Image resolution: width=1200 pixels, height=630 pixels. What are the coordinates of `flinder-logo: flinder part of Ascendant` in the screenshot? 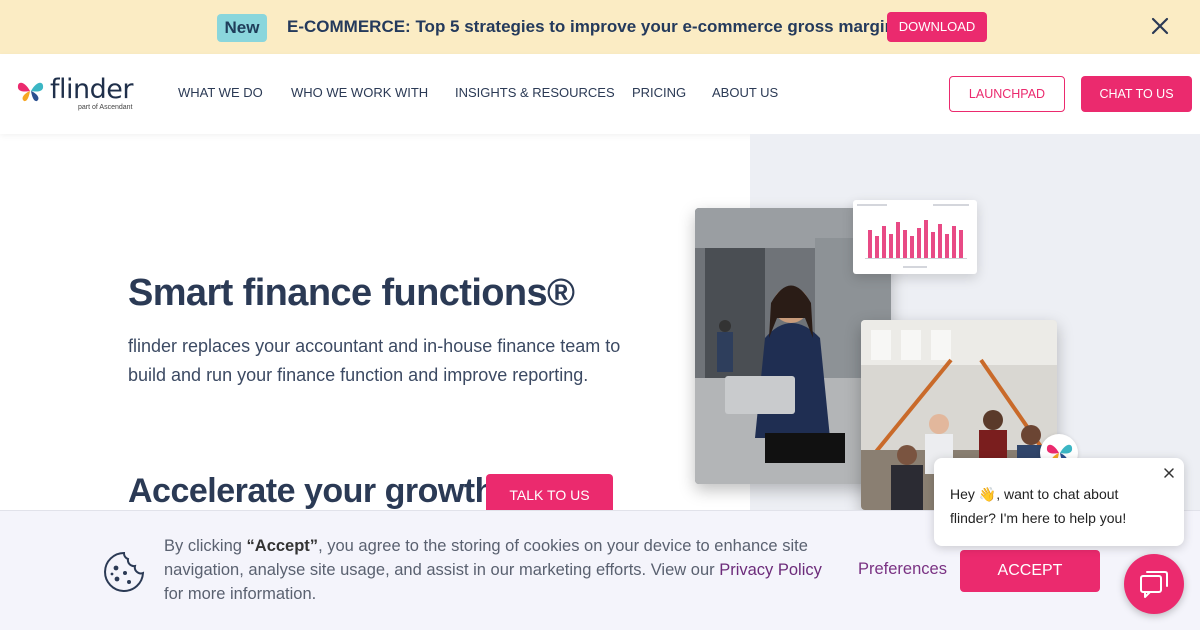 It's located at (78, 94).